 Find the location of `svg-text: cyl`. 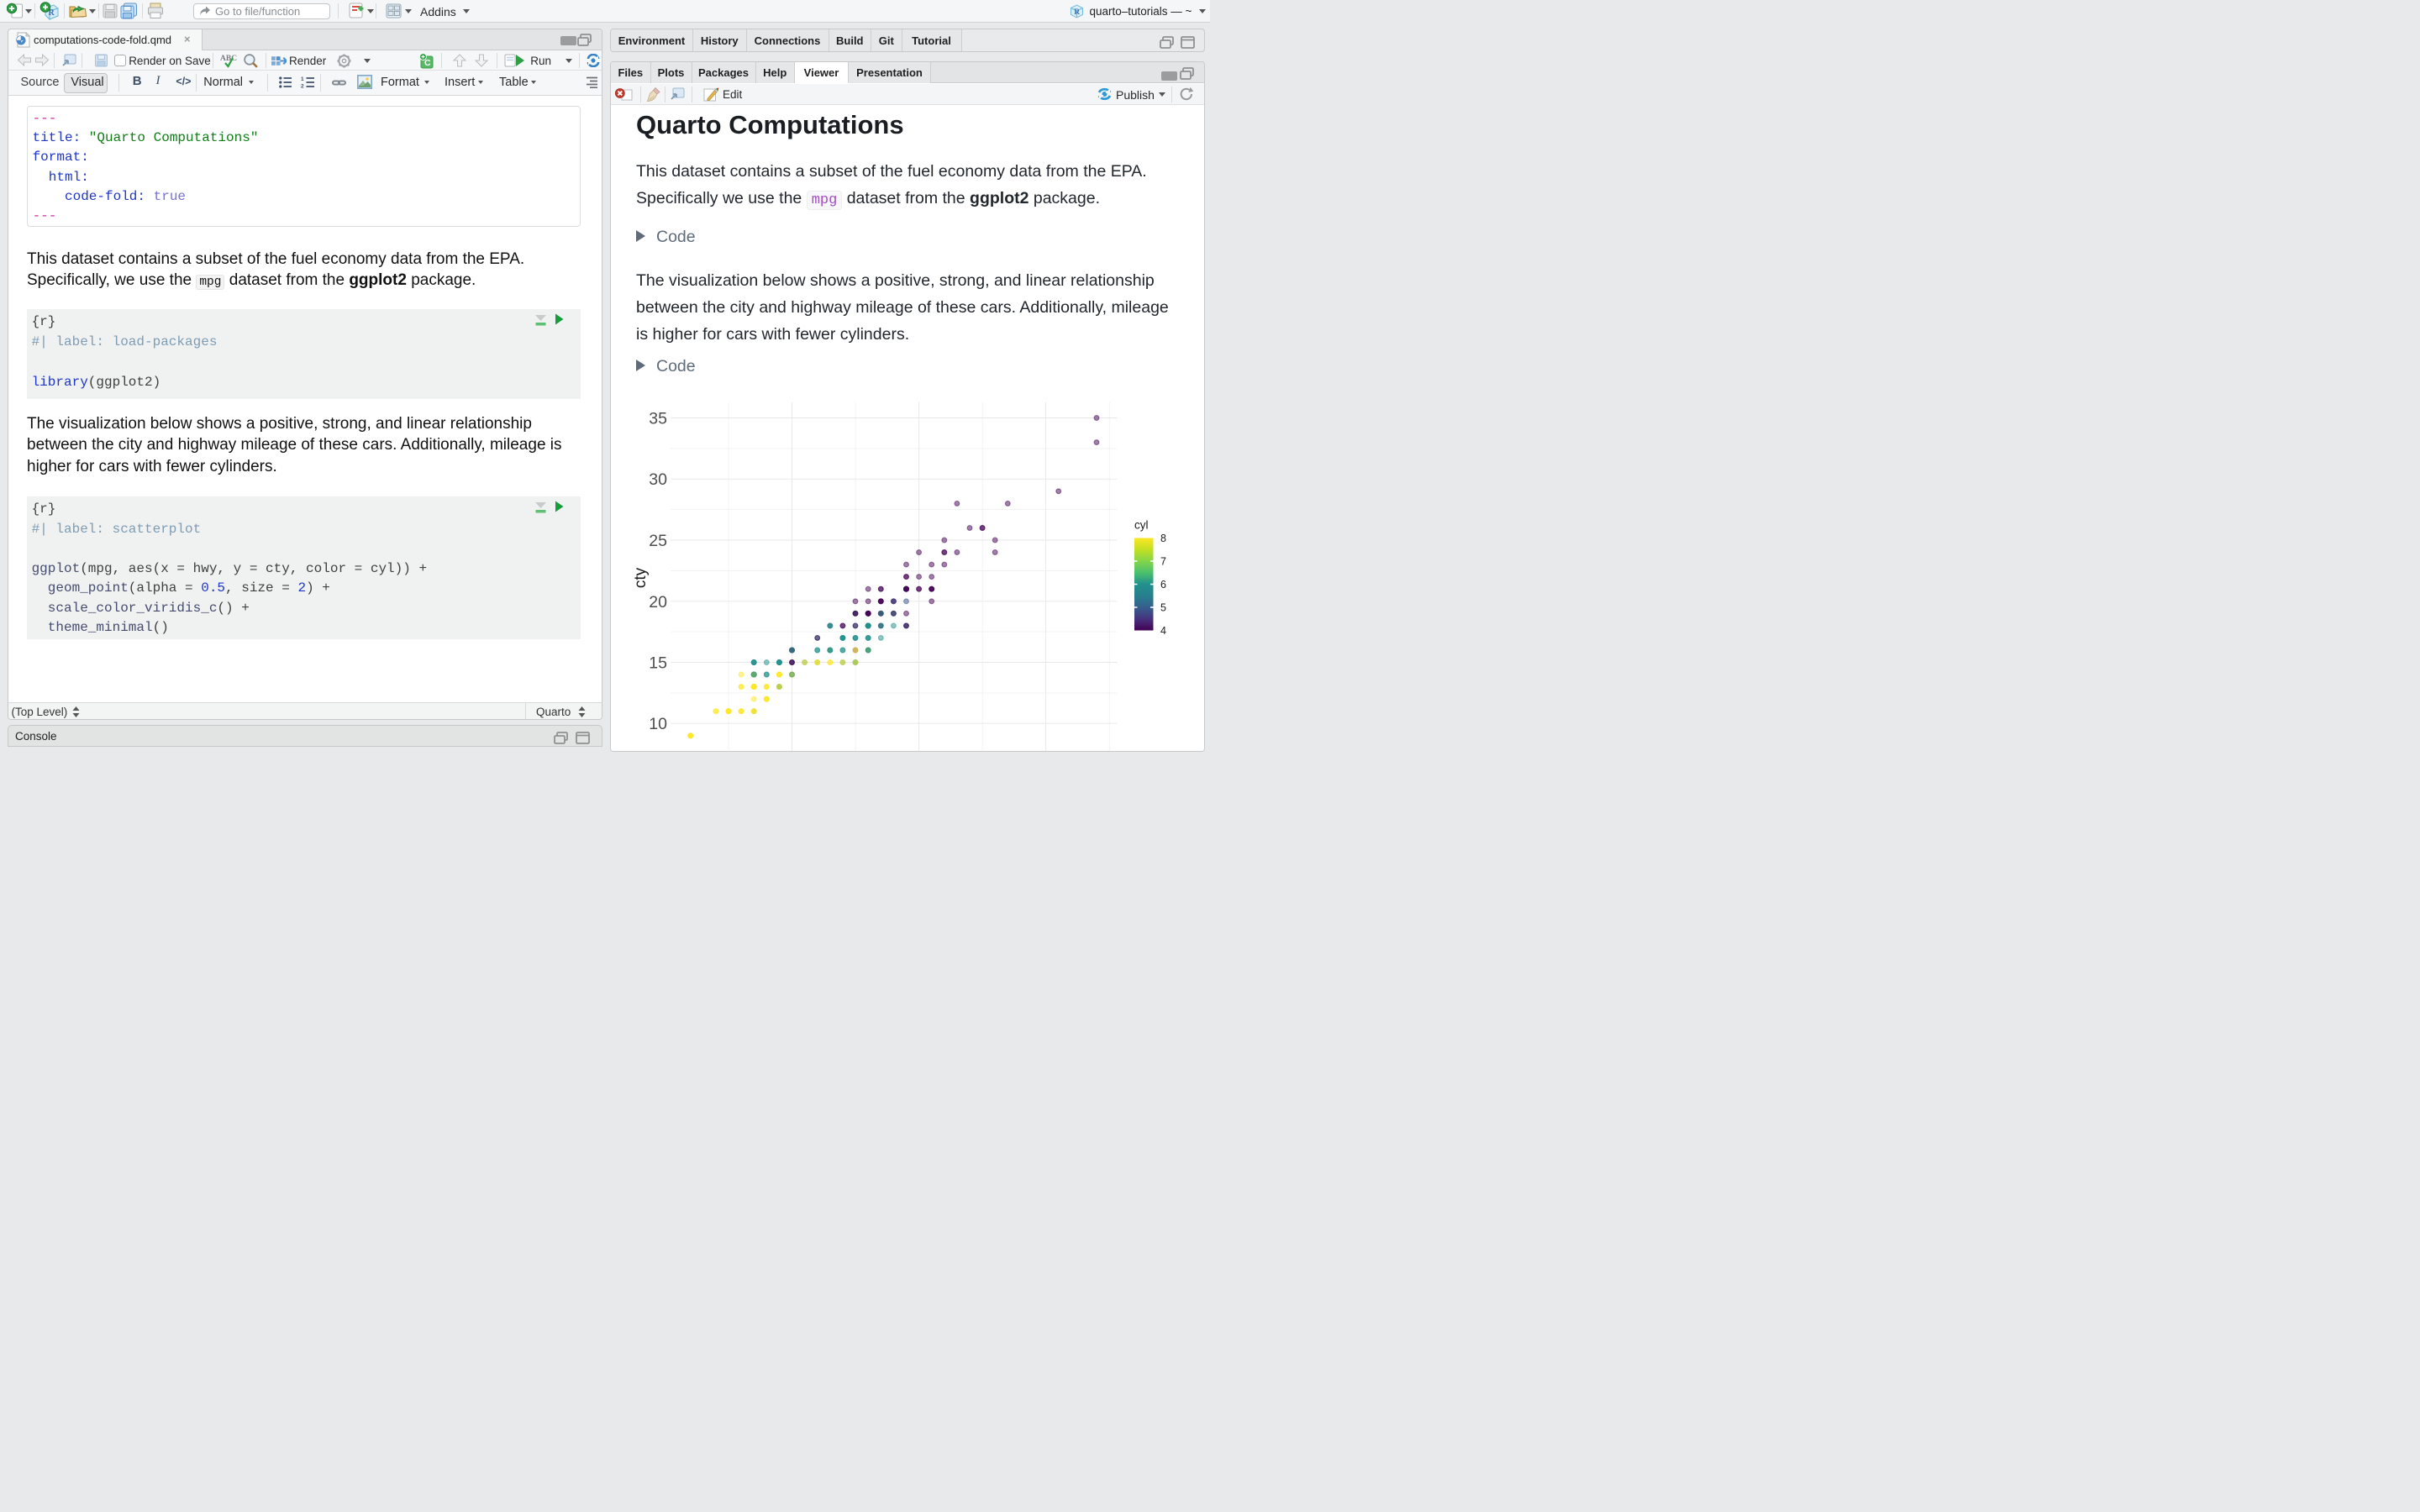

svg-text: cyl is located at coordinates (1141, 525).